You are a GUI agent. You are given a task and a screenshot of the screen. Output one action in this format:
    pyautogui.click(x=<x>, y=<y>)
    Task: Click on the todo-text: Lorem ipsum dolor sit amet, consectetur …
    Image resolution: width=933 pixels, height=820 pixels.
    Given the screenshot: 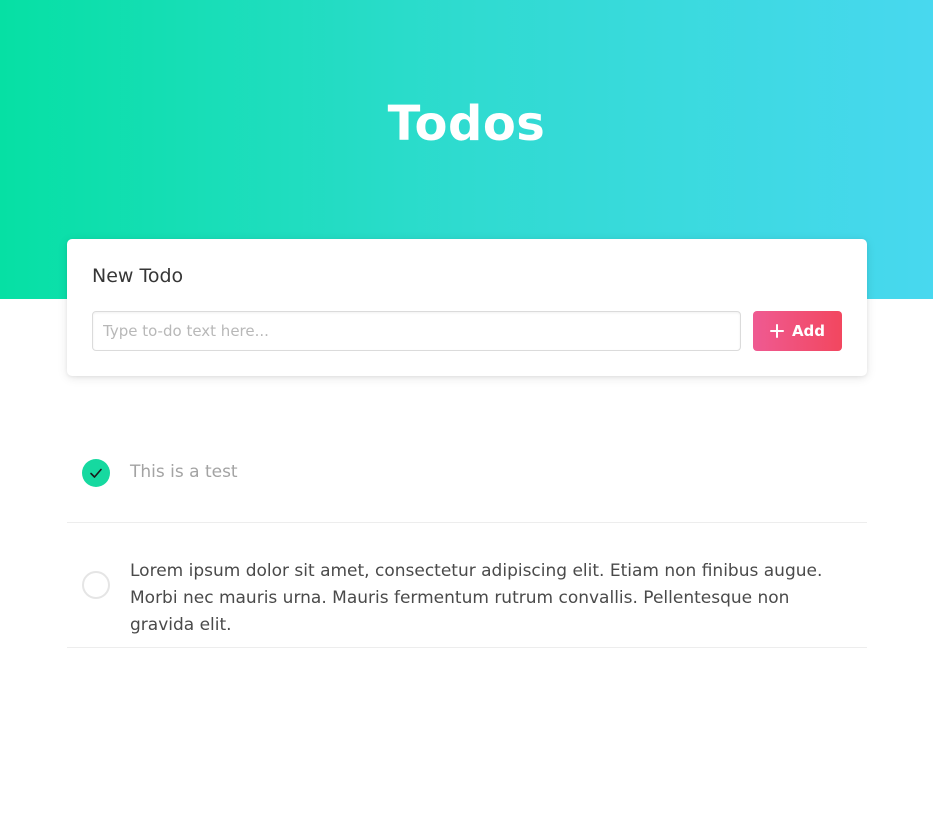 What is the action you would take?
    pyautogui.click(x=476, y=598)
    